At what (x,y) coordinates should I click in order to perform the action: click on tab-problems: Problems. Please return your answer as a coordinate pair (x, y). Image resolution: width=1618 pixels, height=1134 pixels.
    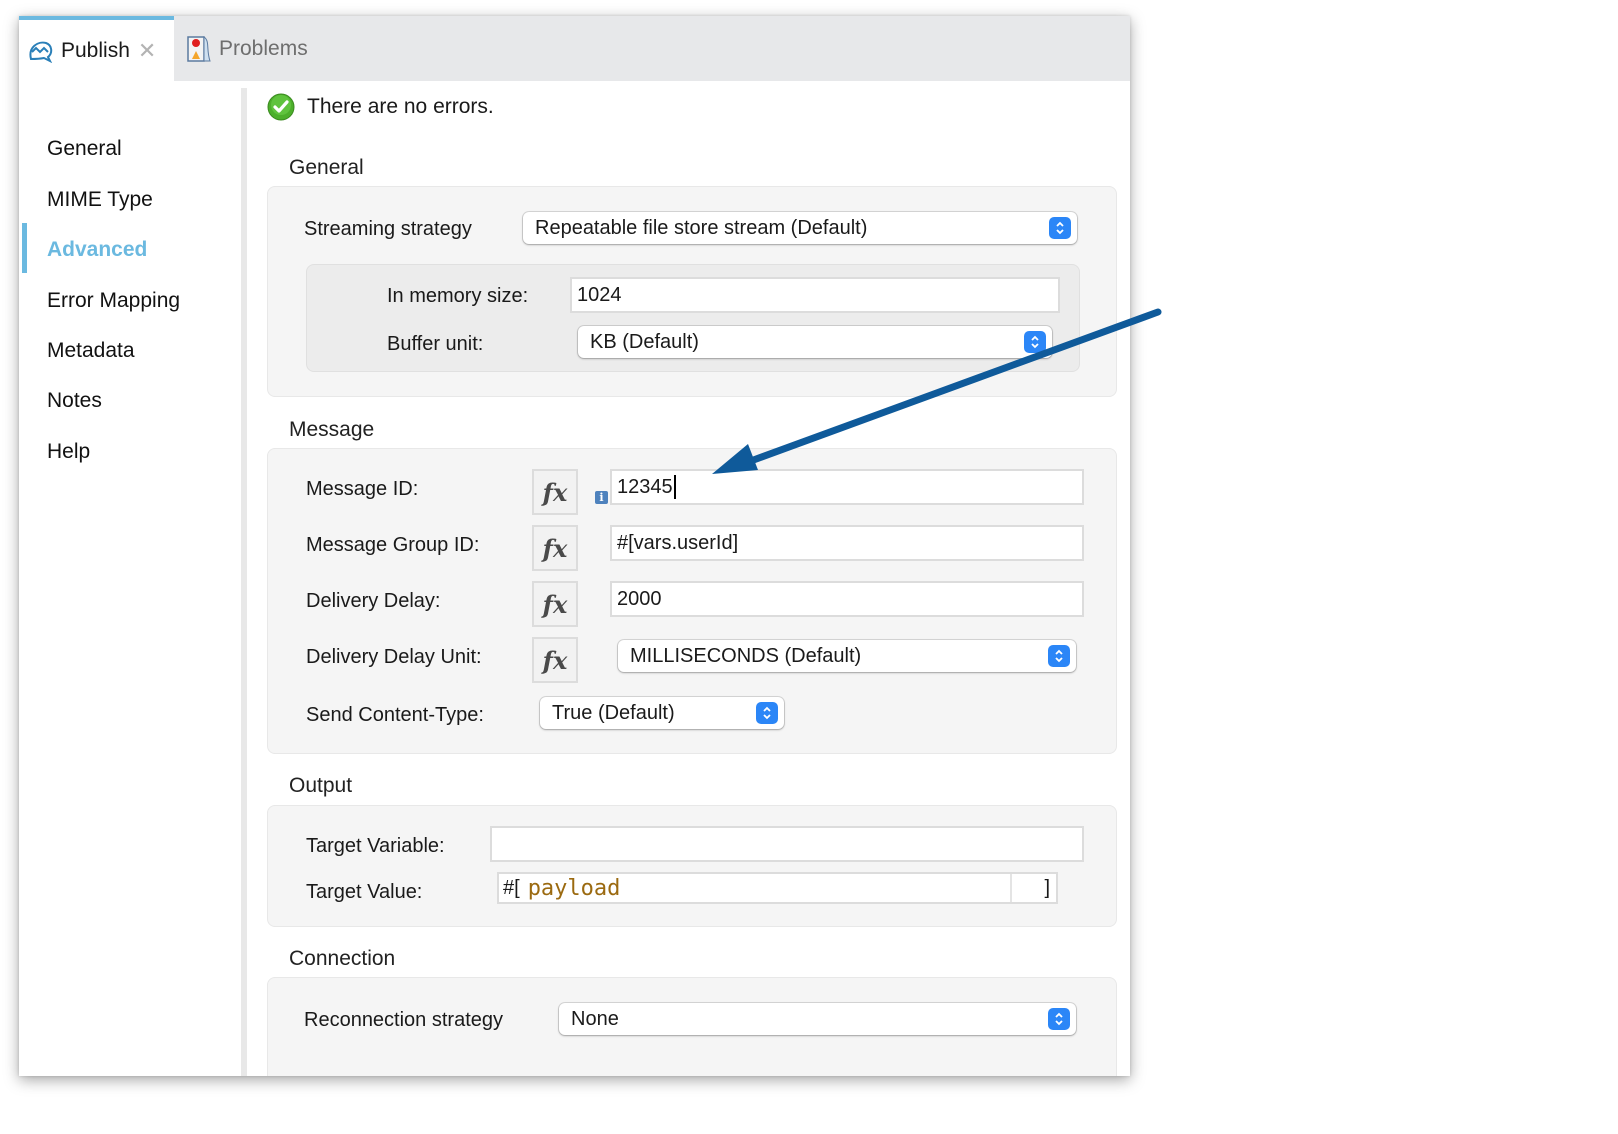
    Looking at the image, I should click on (246, 48).